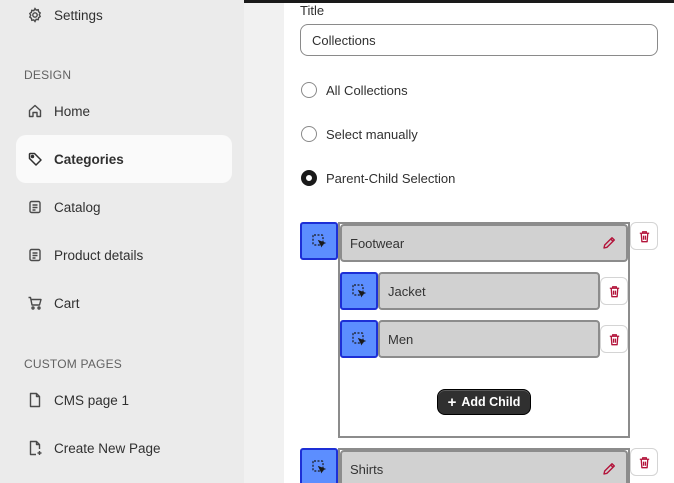  What do you see at coordinates (124, 303) in the screenshot?
I see `sidebar-item-cart: Cart` at bounding box center [124, 303].